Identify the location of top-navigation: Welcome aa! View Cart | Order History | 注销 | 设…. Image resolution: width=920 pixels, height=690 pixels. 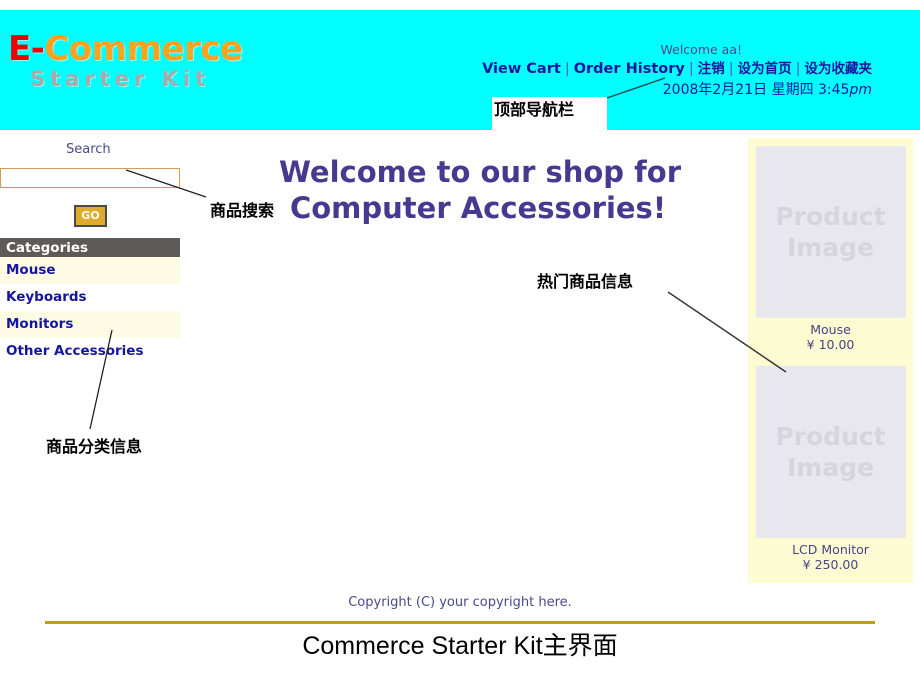
(677, 70).